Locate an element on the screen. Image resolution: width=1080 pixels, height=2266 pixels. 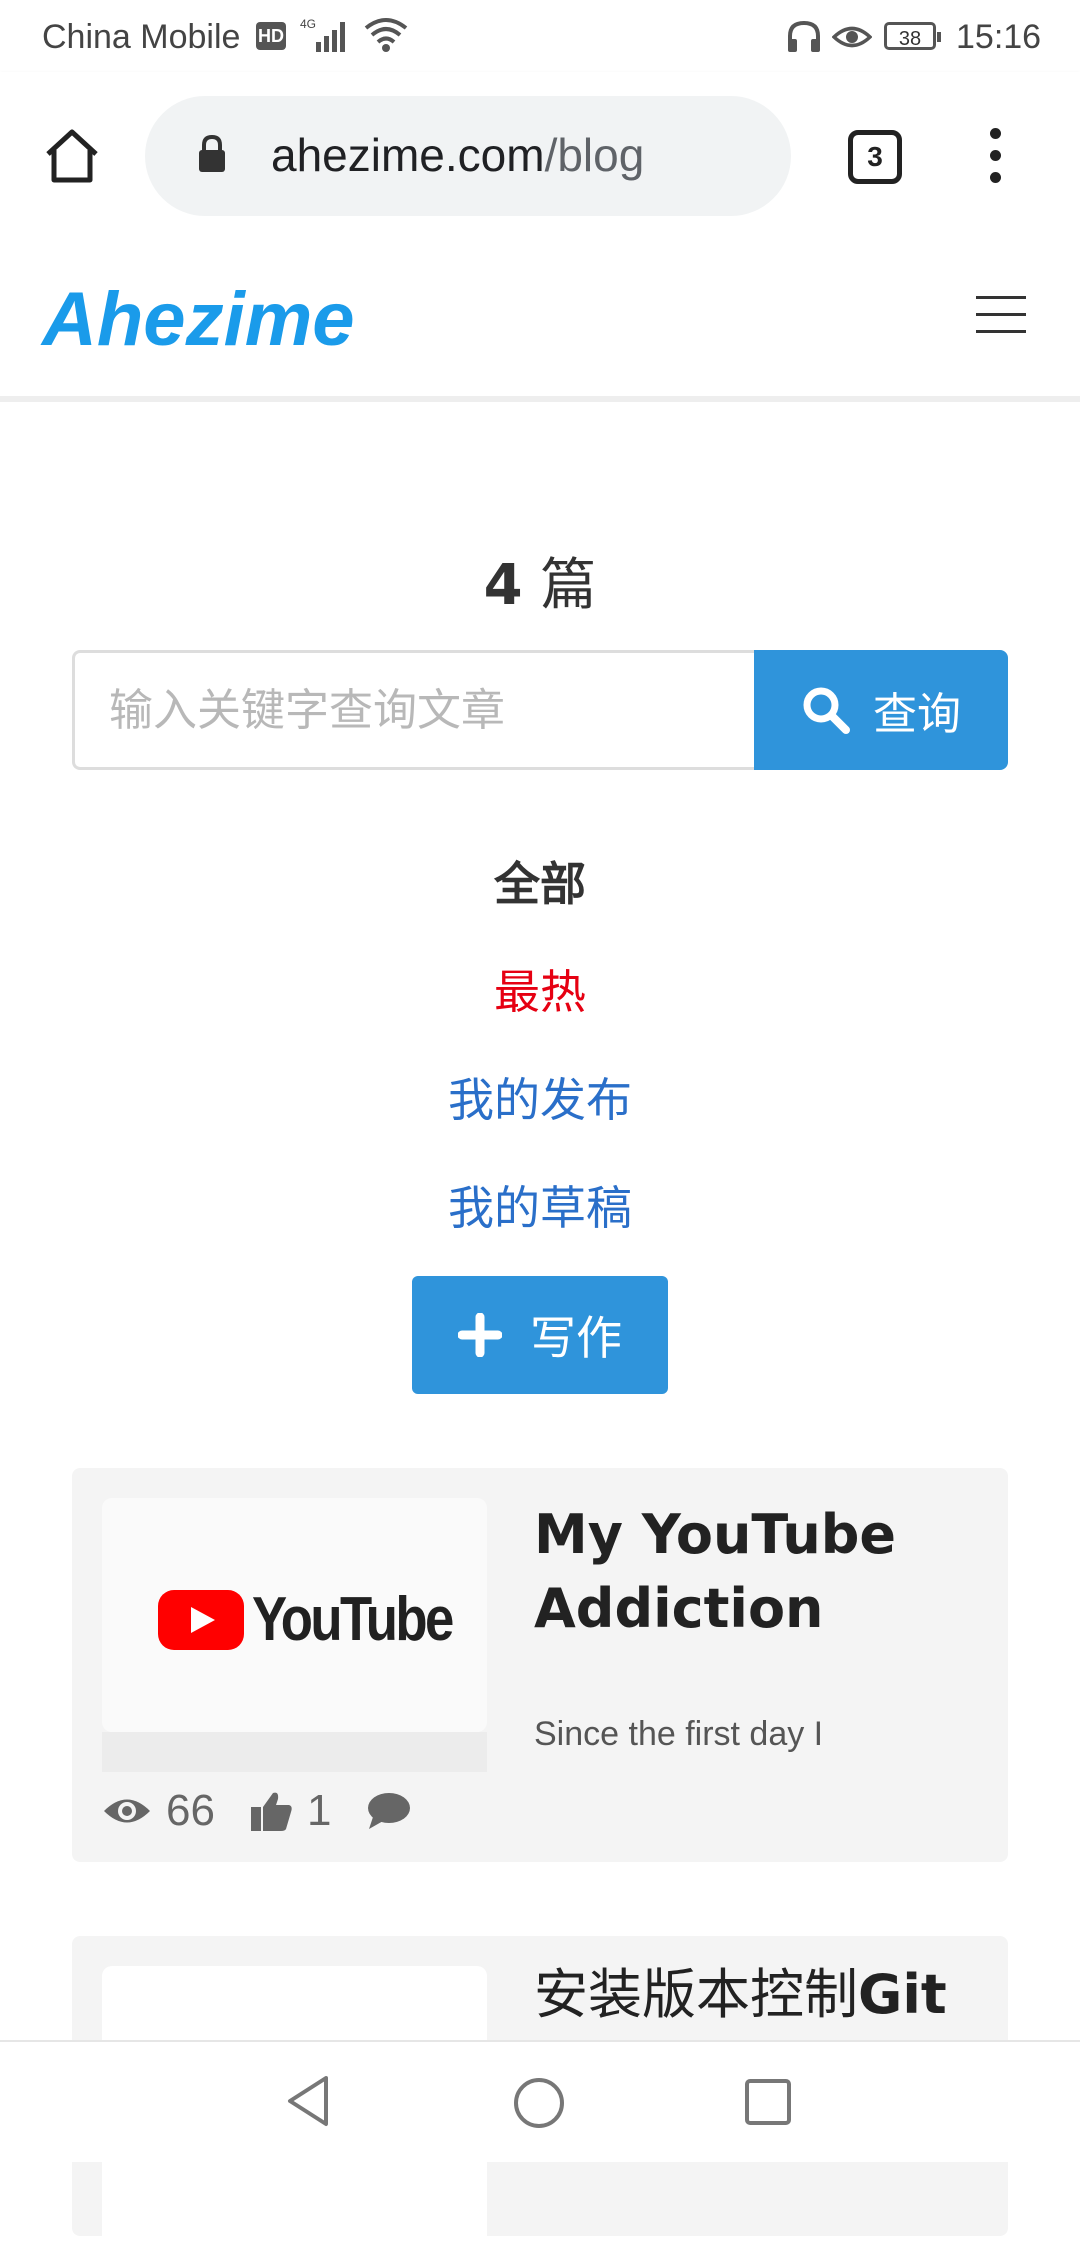
write-button-label: 写作 is located at coordinates (576, 1338).